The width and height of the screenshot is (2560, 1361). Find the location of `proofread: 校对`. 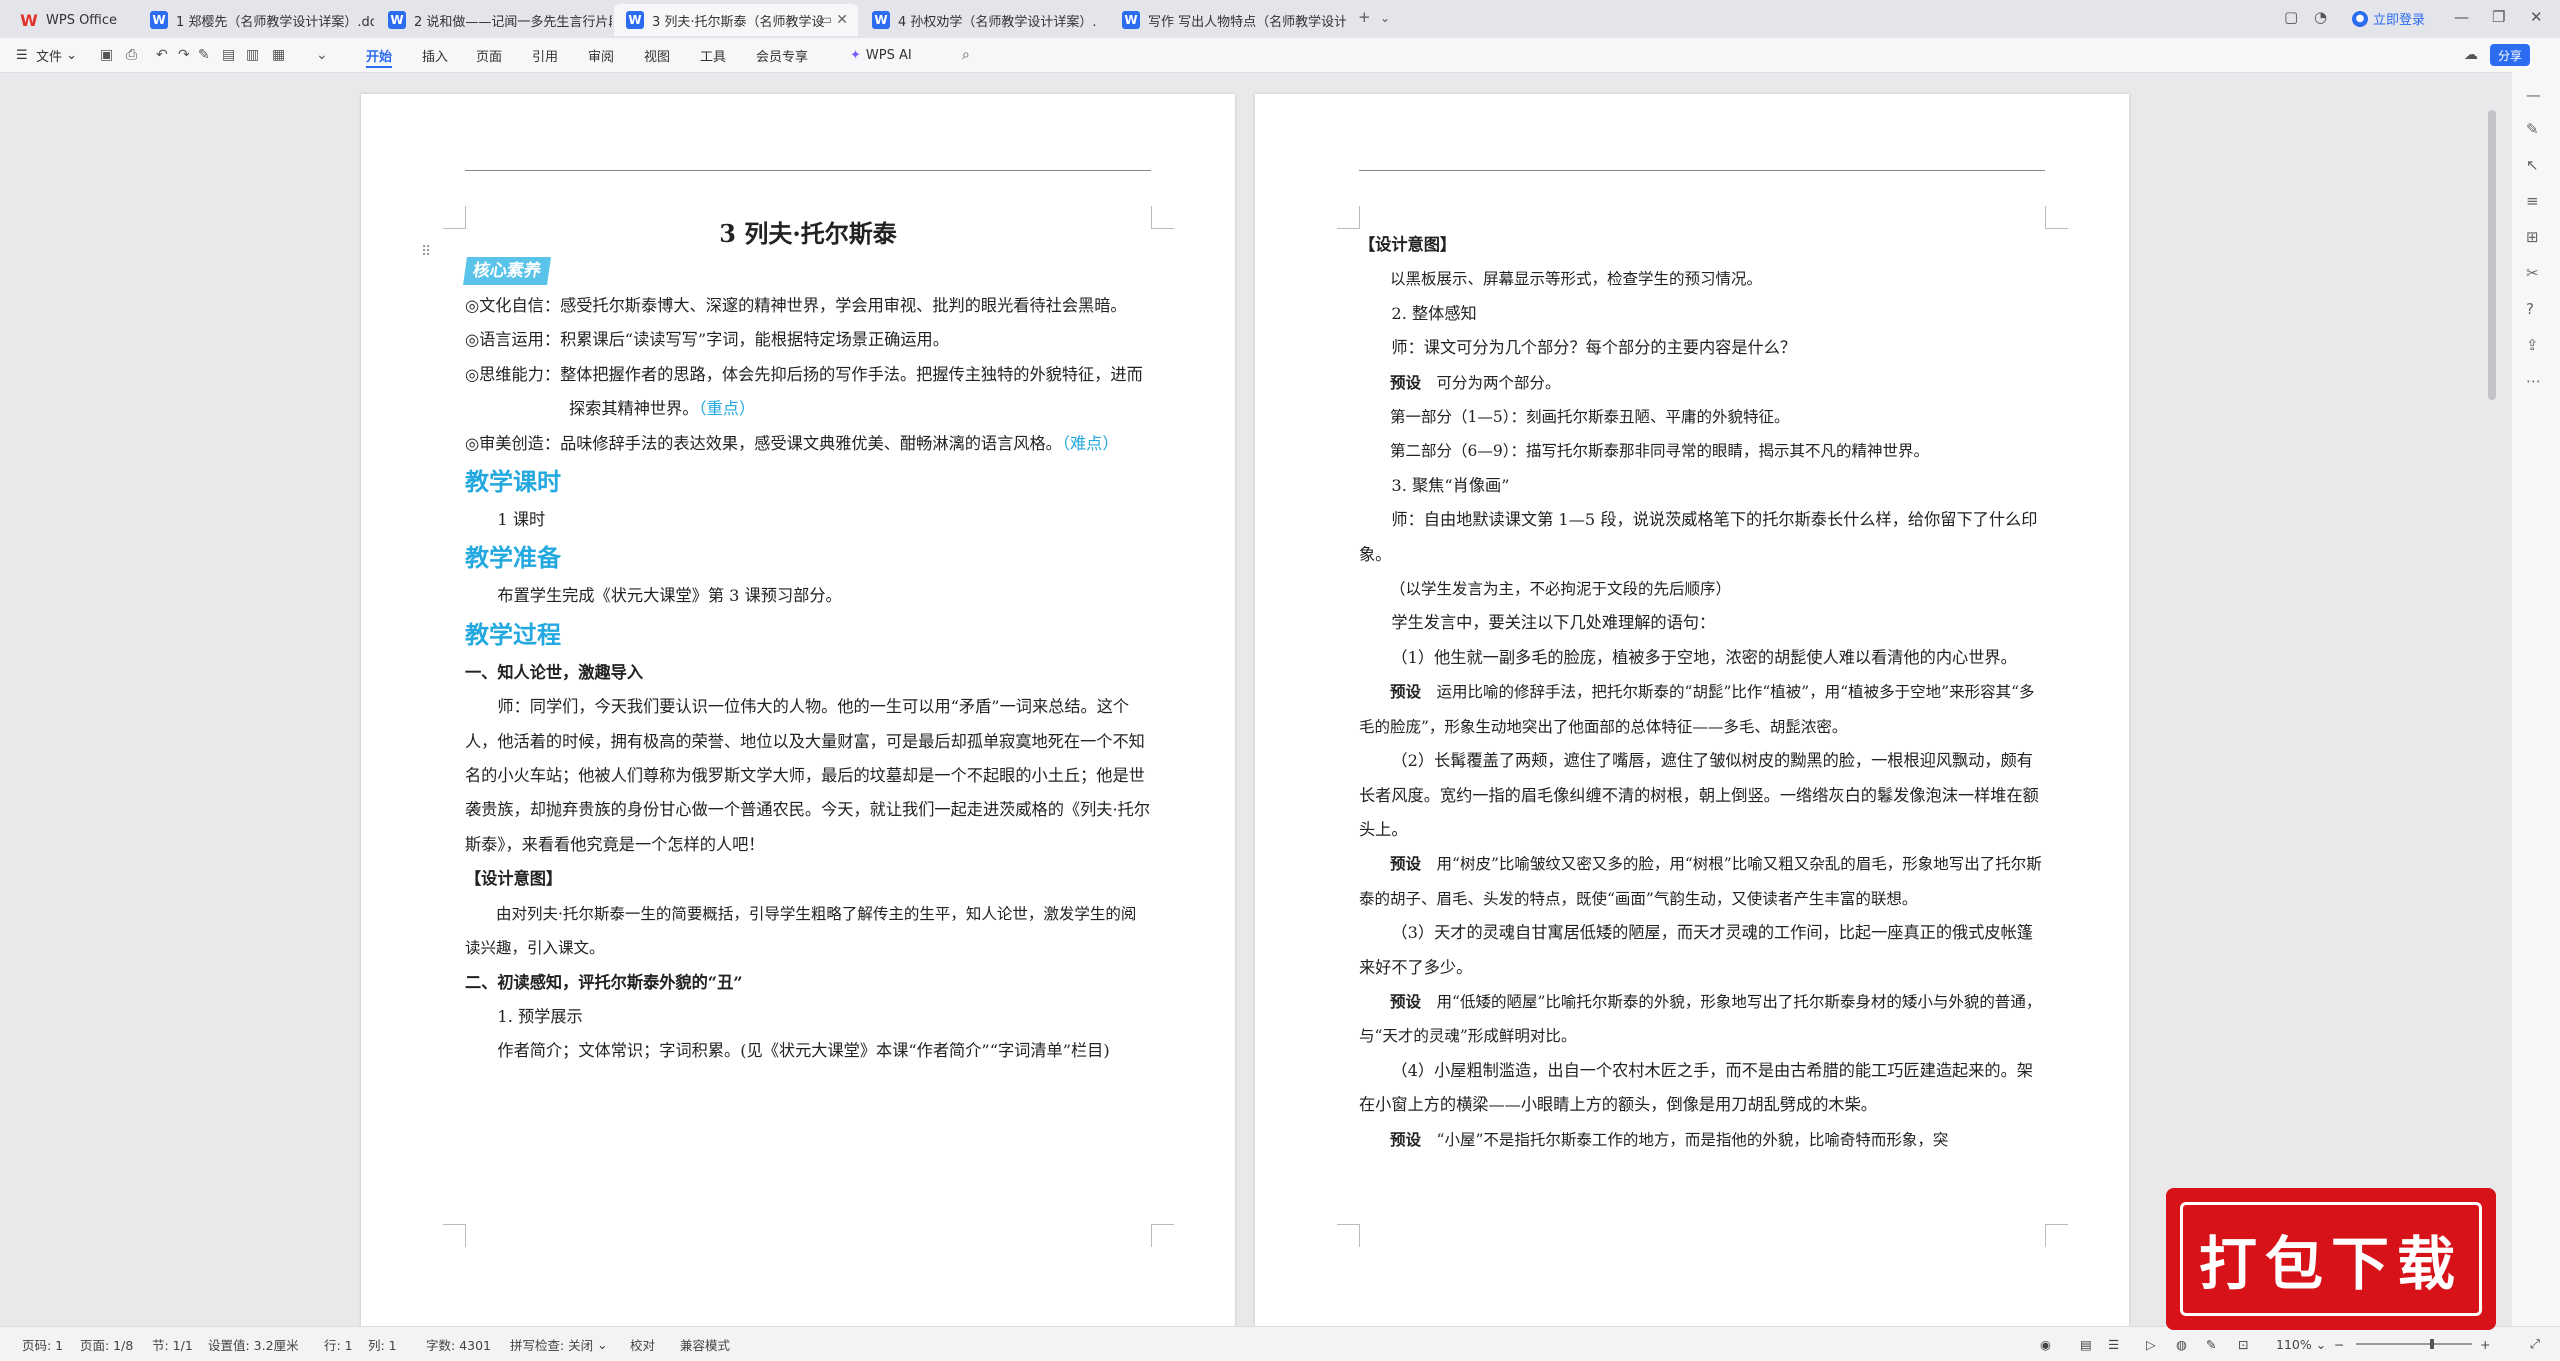

proofread: 校对 is located at coordinates (642, 1344).